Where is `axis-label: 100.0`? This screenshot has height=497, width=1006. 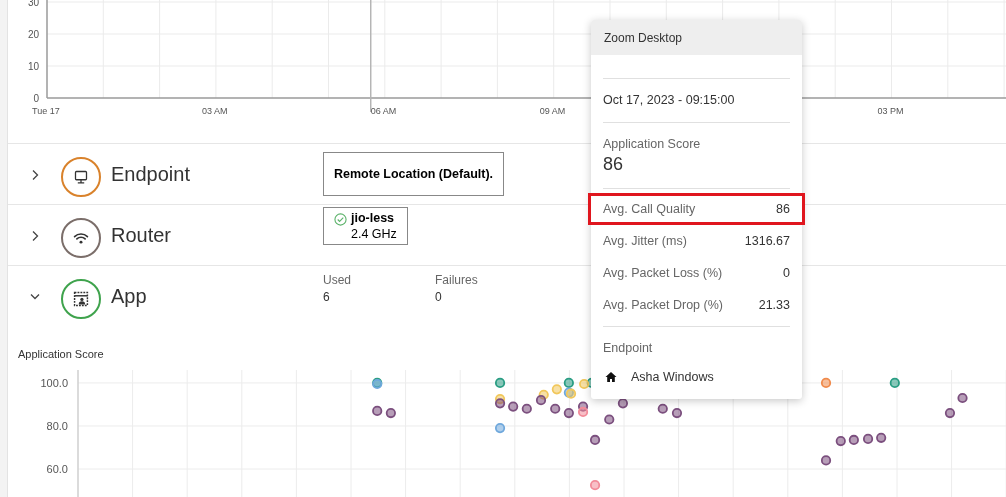 axis-label: 100.0 is located at coordinates (54, 382).